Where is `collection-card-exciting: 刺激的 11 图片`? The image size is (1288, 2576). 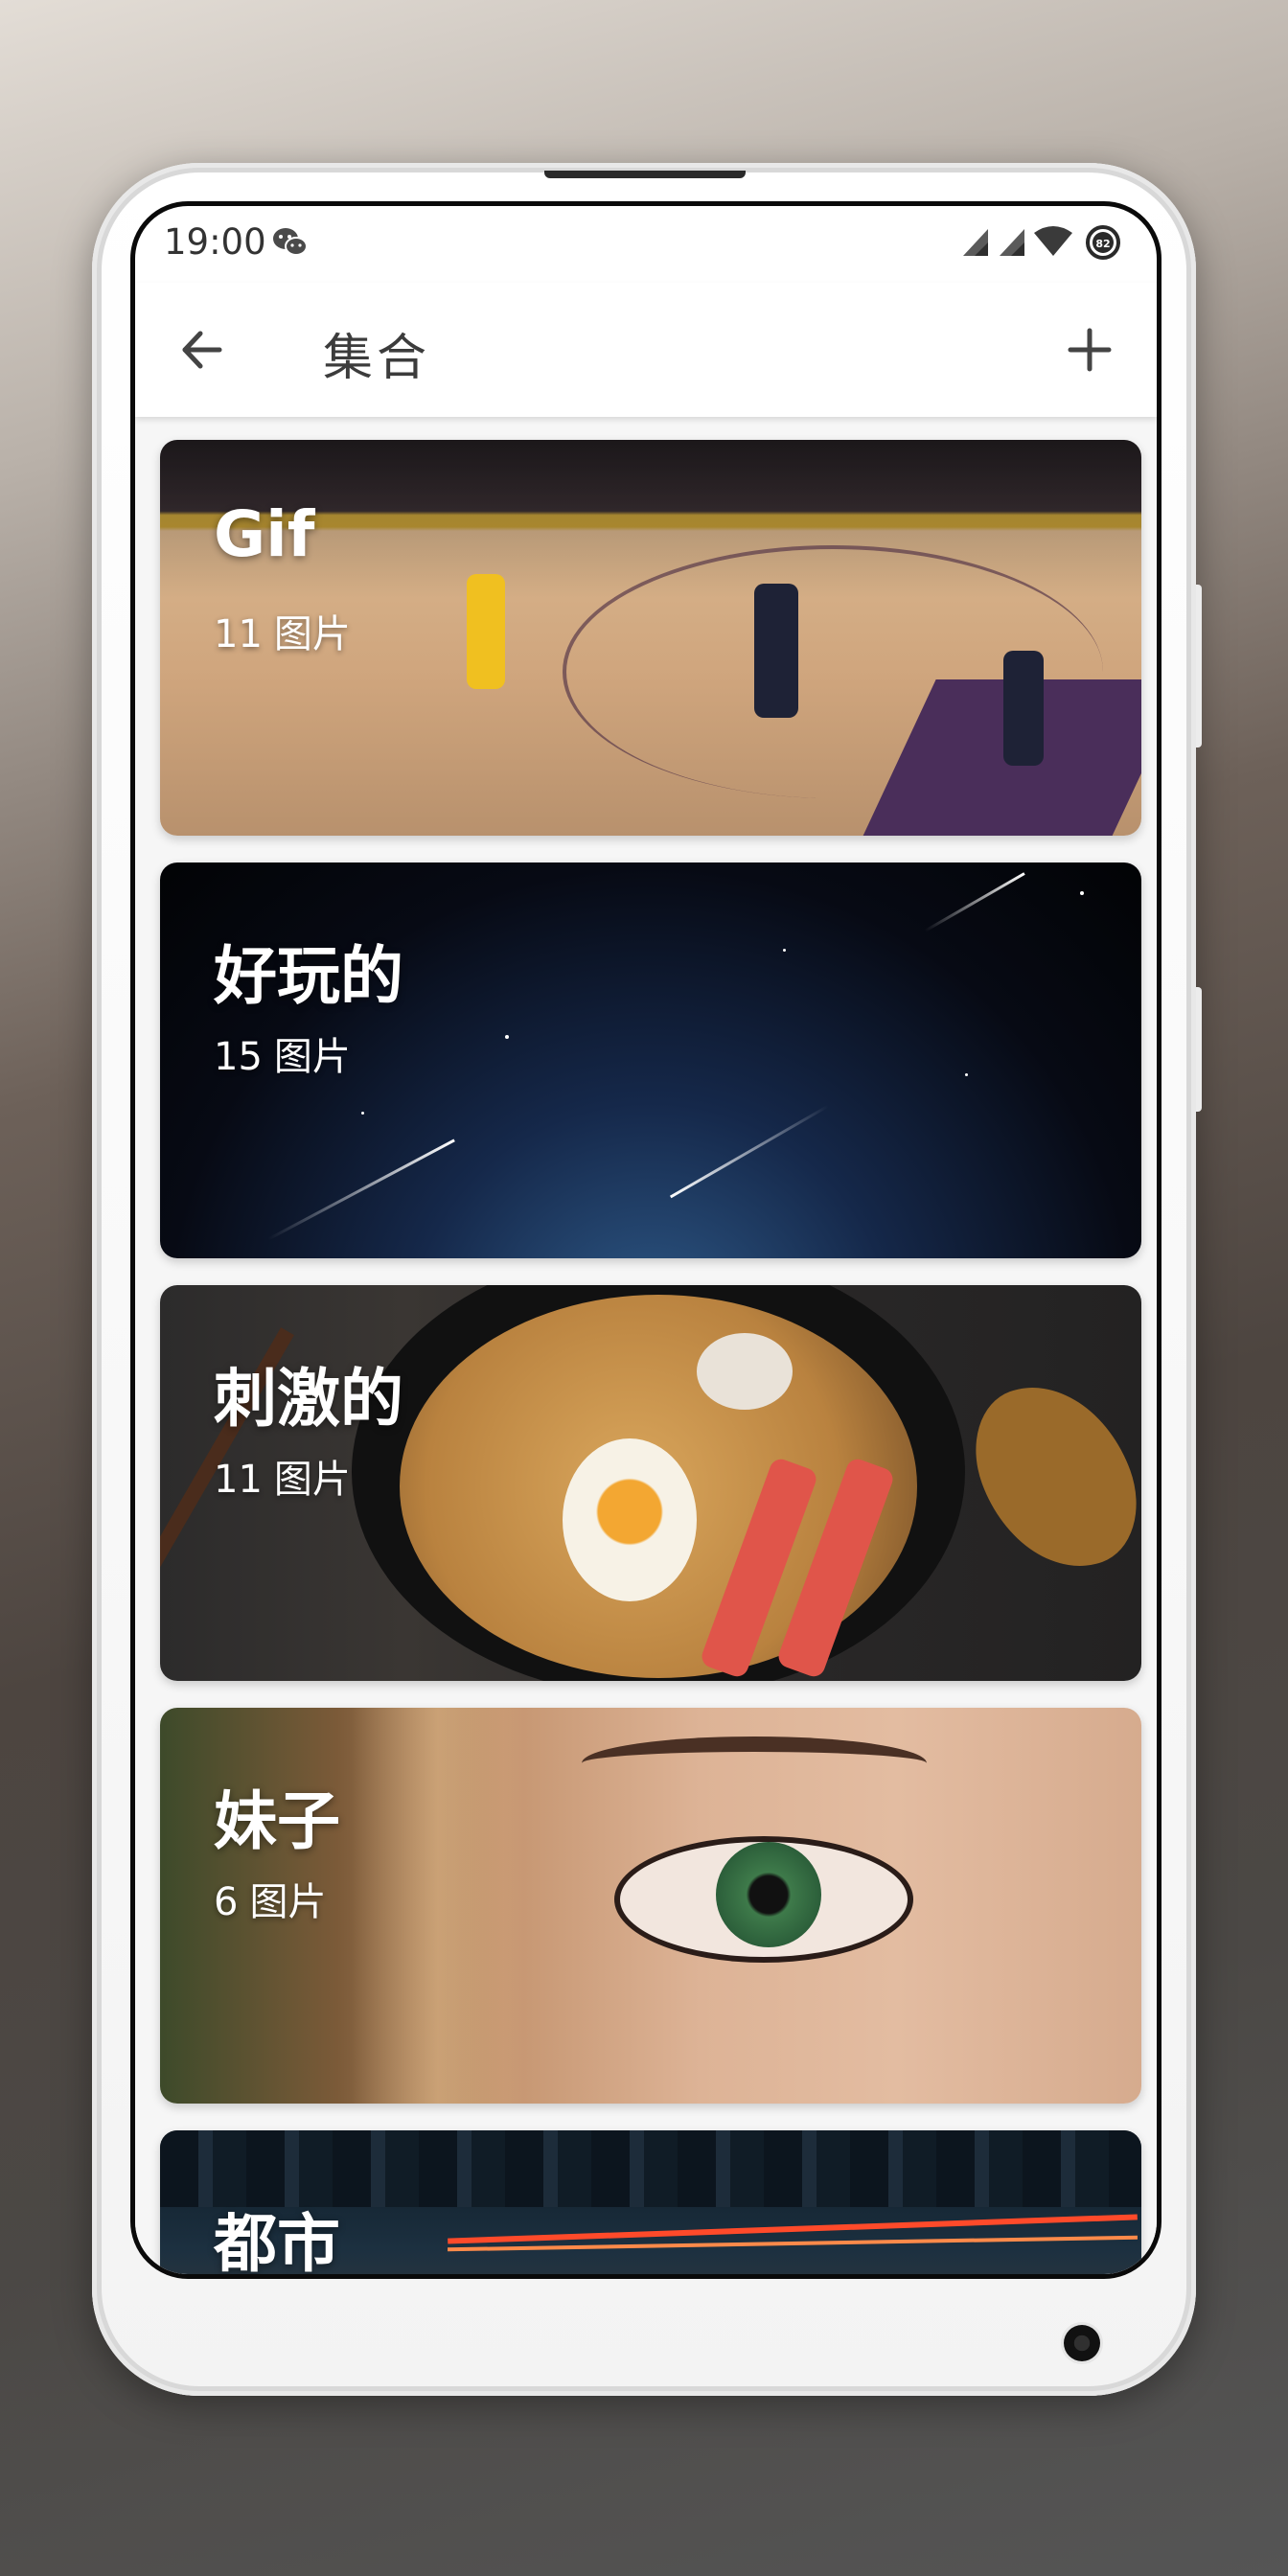 collection-card-exciting: 刺激的 11 图片 is located at coordinates (650, 1483).